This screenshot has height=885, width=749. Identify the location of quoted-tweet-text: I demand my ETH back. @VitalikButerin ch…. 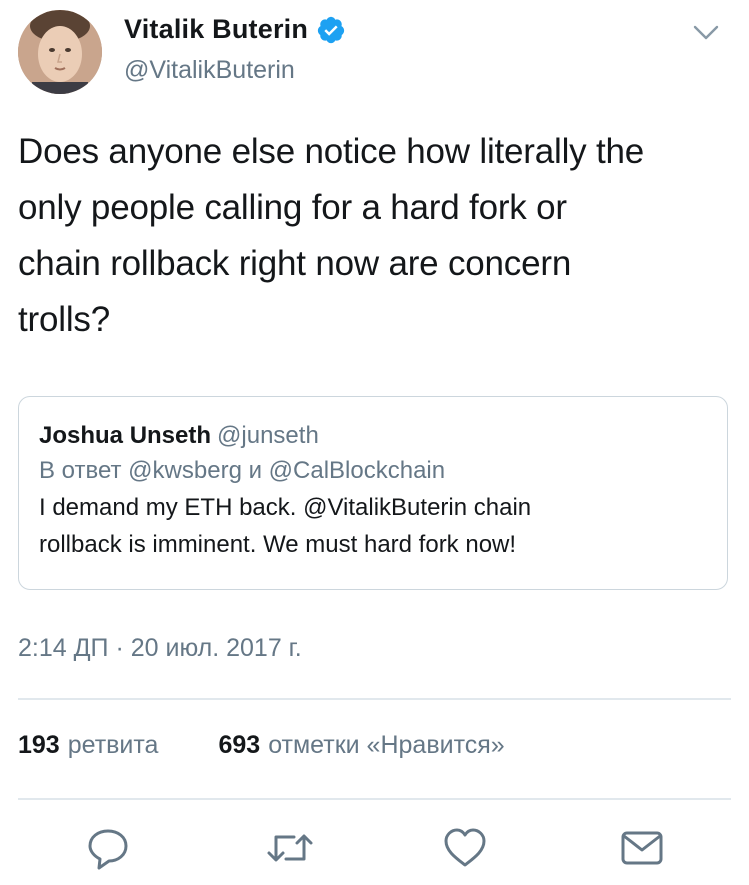
(285, 526).